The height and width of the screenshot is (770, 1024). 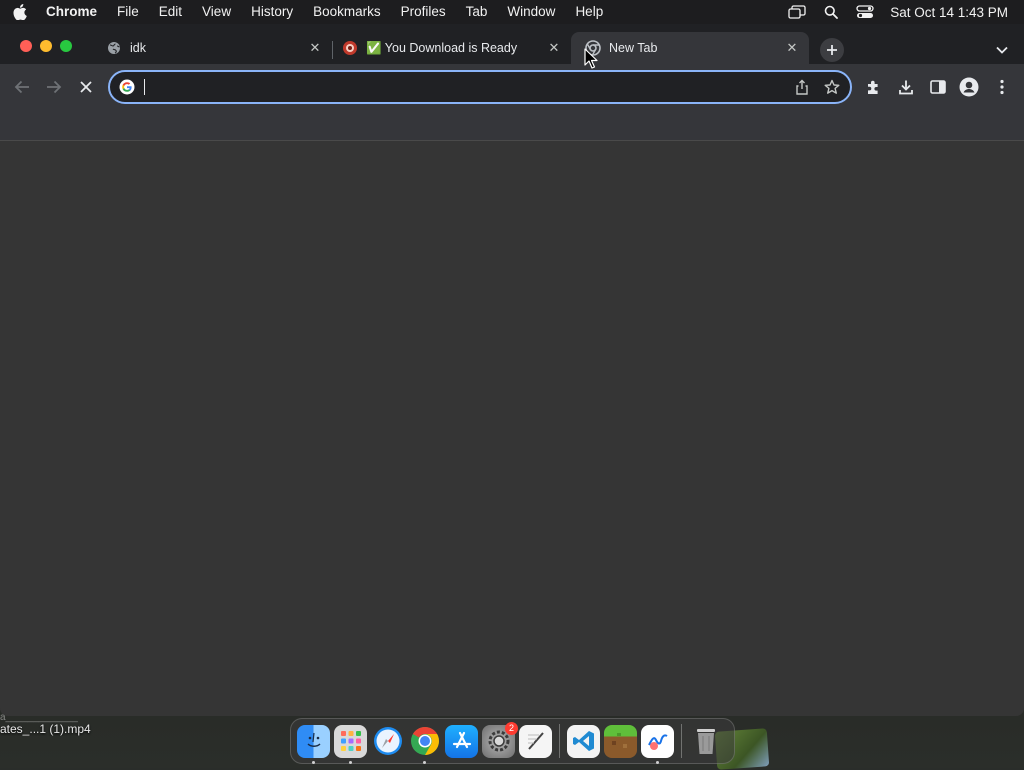 I want to click on globe-icon, so click(x=114, y=48).